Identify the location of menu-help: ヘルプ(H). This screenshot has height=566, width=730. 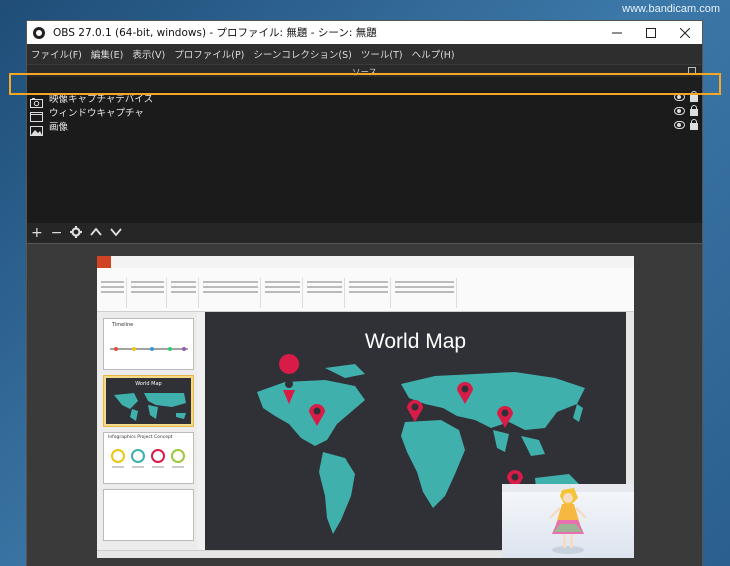
(433, 54).